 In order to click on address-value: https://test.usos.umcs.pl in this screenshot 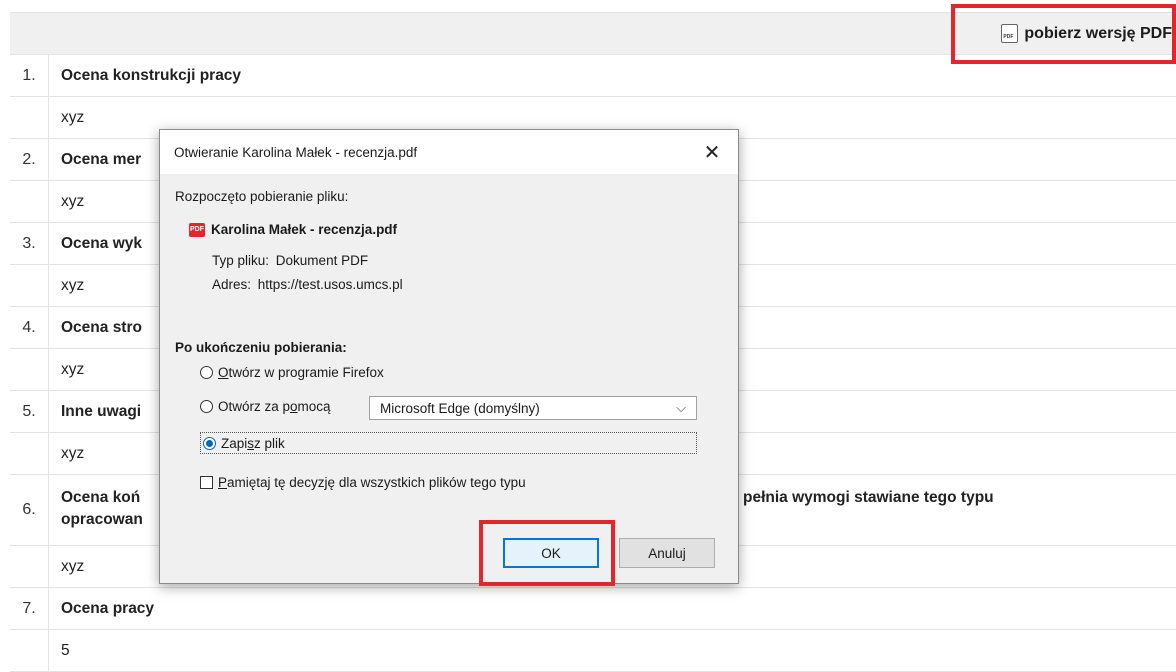, I will do `click(330, 284)`.